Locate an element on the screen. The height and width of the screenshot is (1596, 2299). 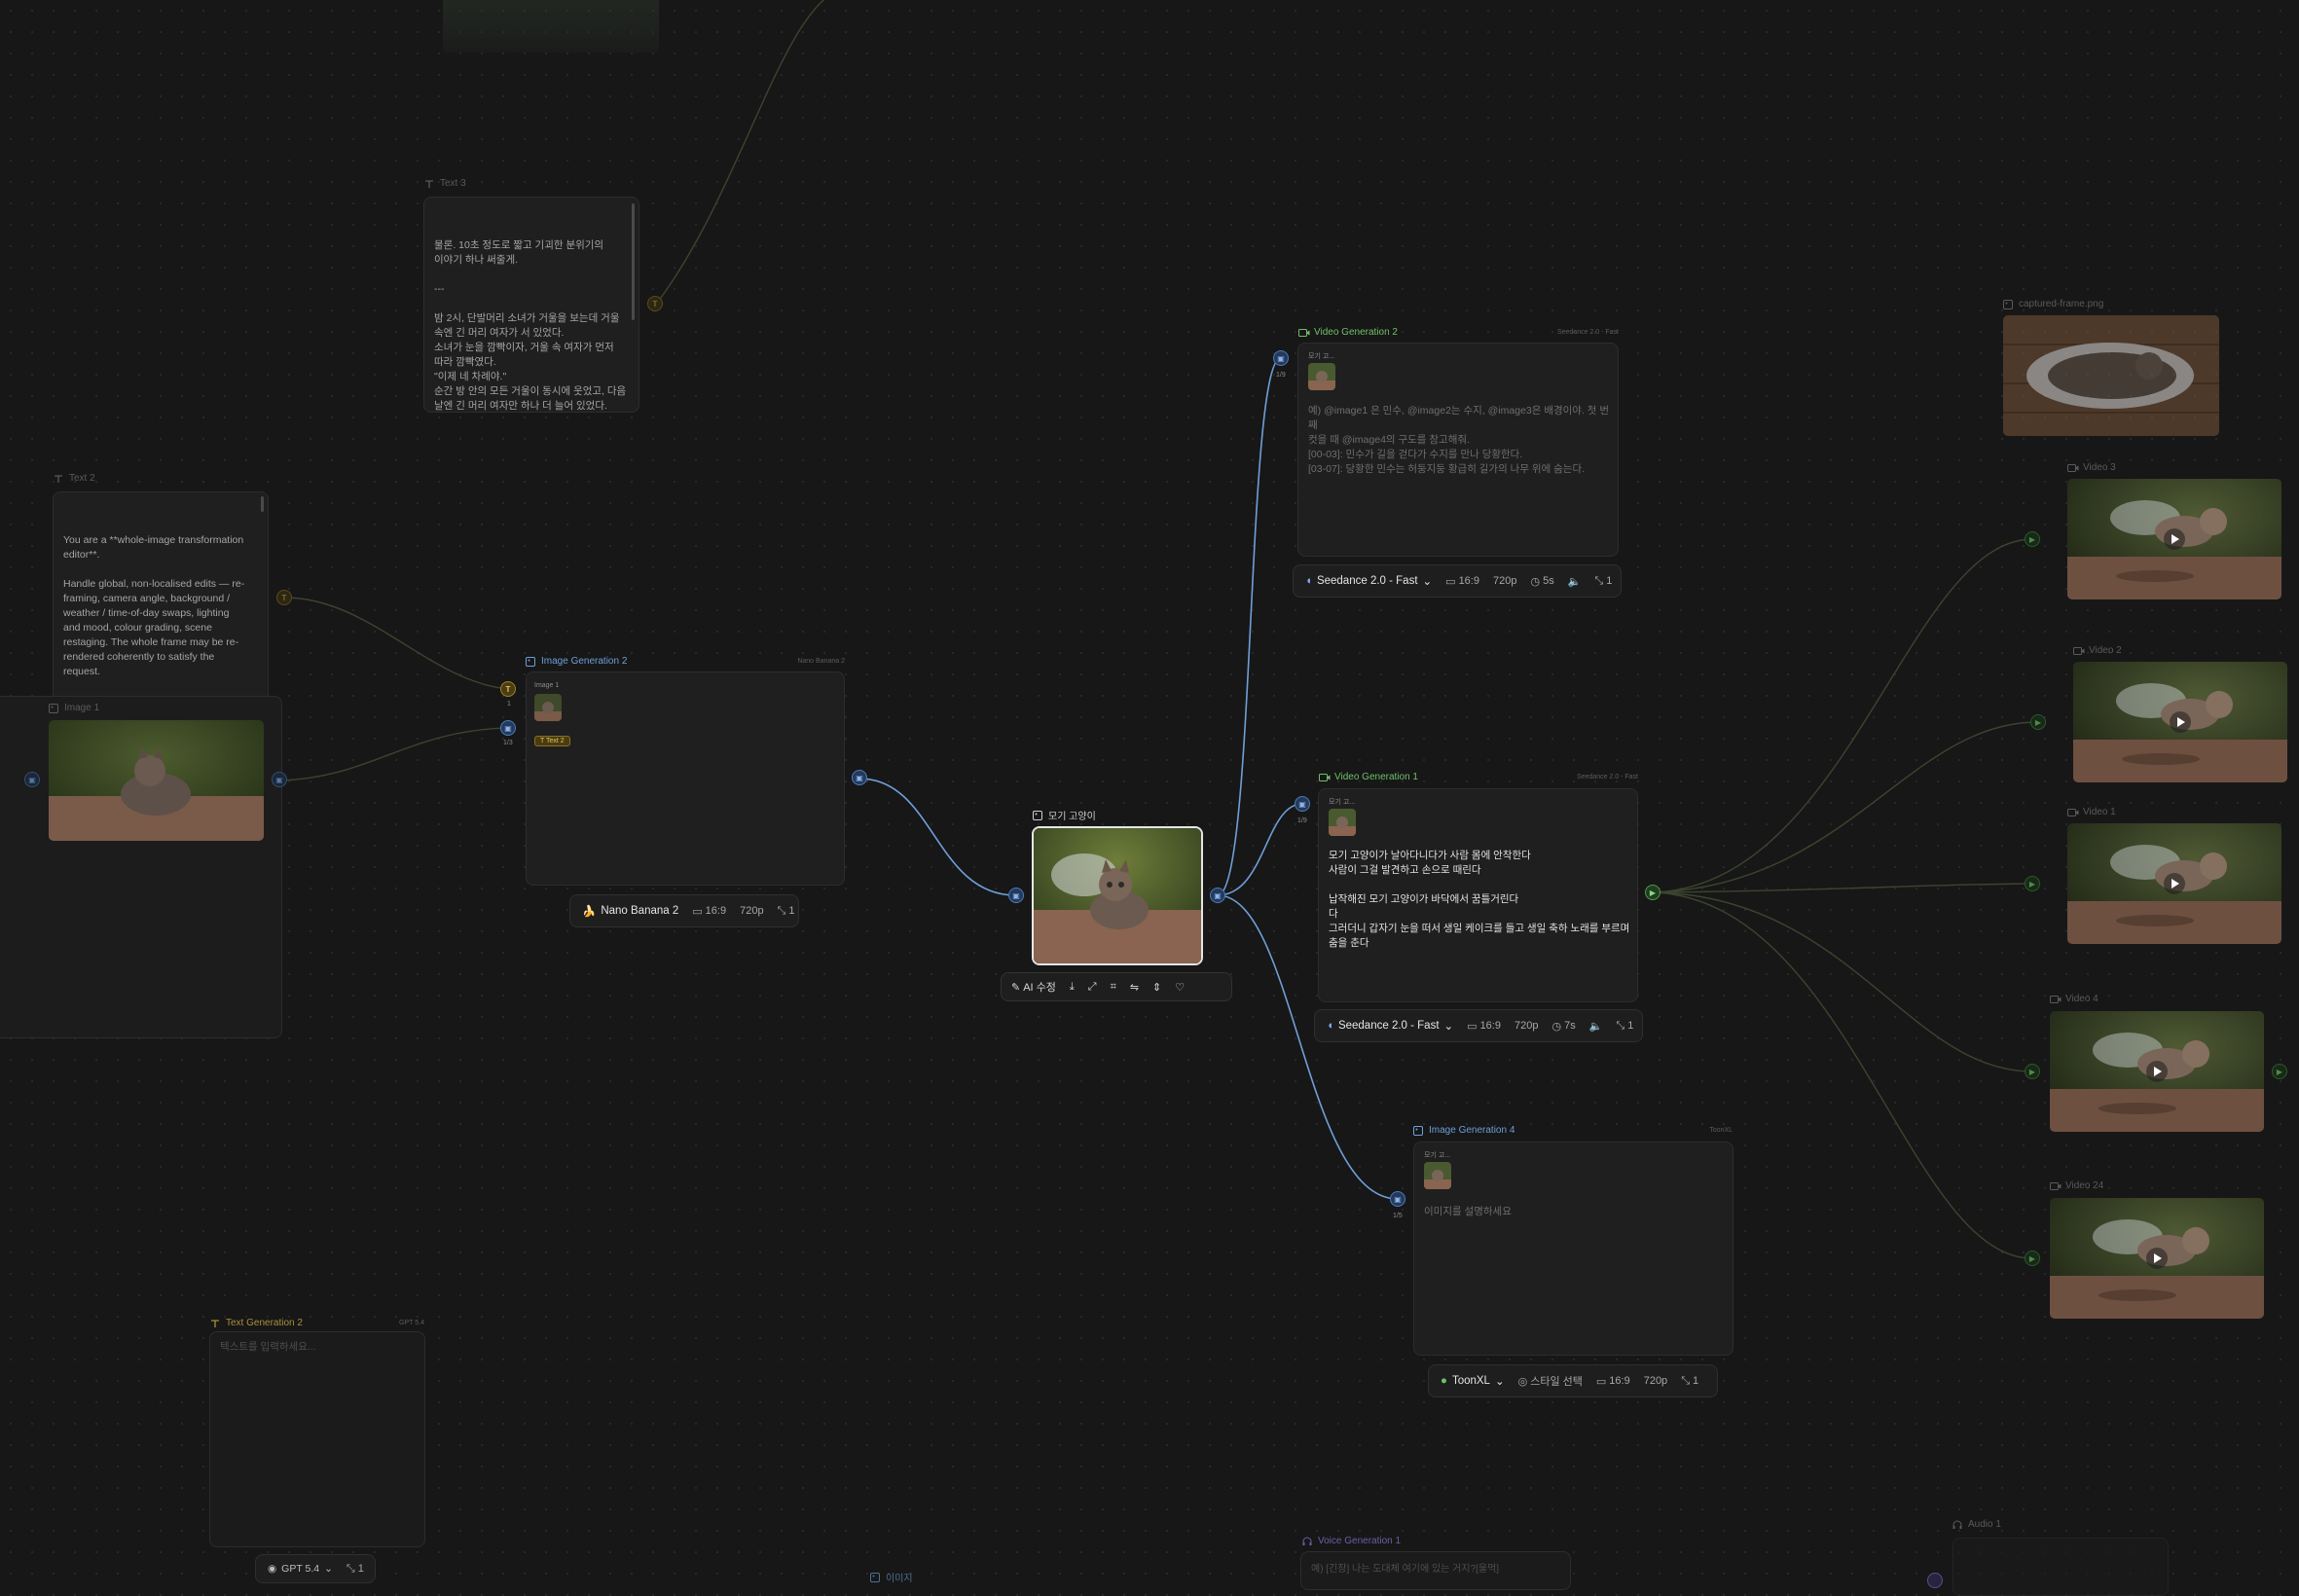
text3-output-port: T is located at coordinates (655, 303).